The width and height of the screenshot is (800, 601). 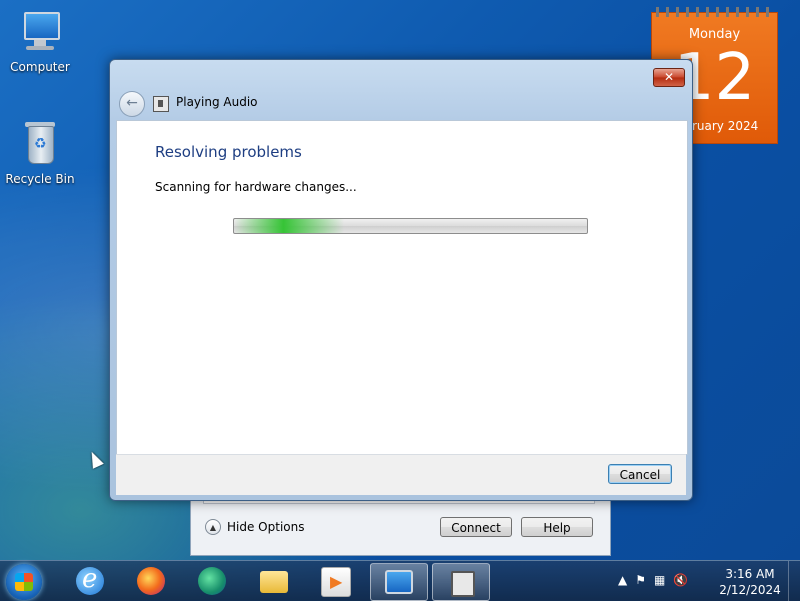 I want to click on taskbar: ▲ ⚑ ▦ 🔇 3:16 AM 2/12/2024, so click(x=400, y=580).